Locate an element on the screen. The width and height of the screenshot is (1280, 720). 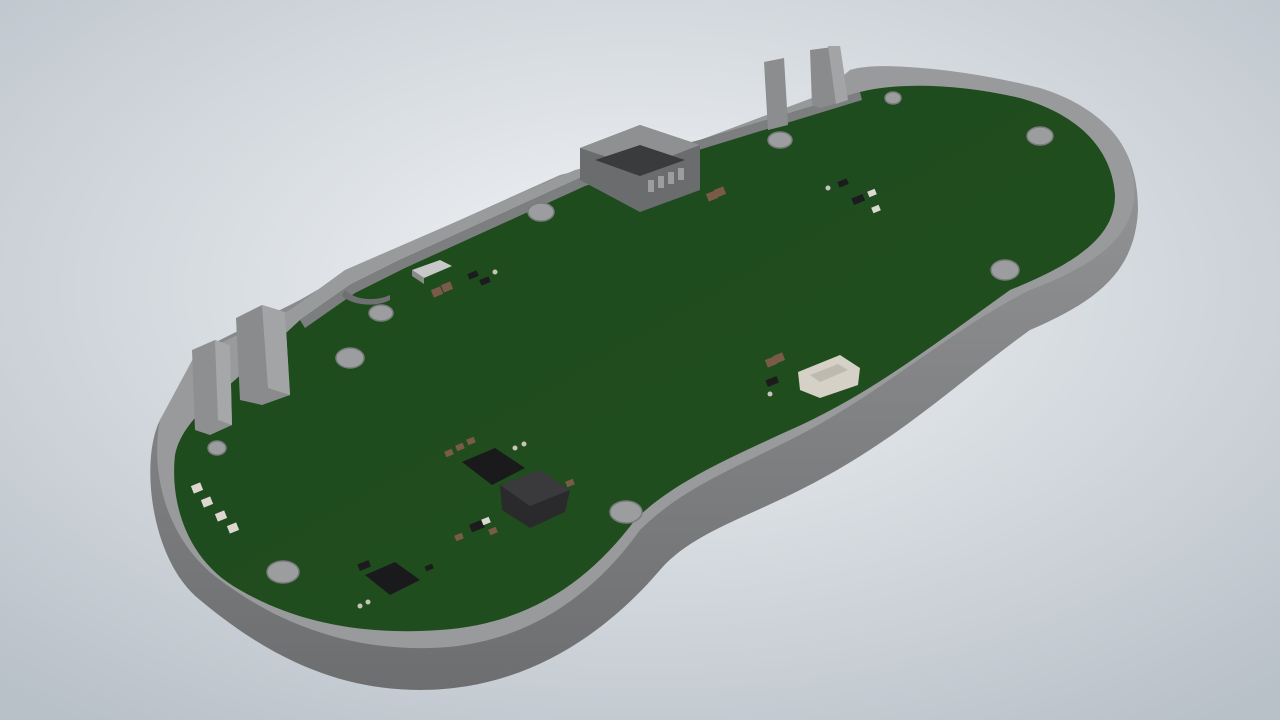
post is located at coordinates (776, 94).